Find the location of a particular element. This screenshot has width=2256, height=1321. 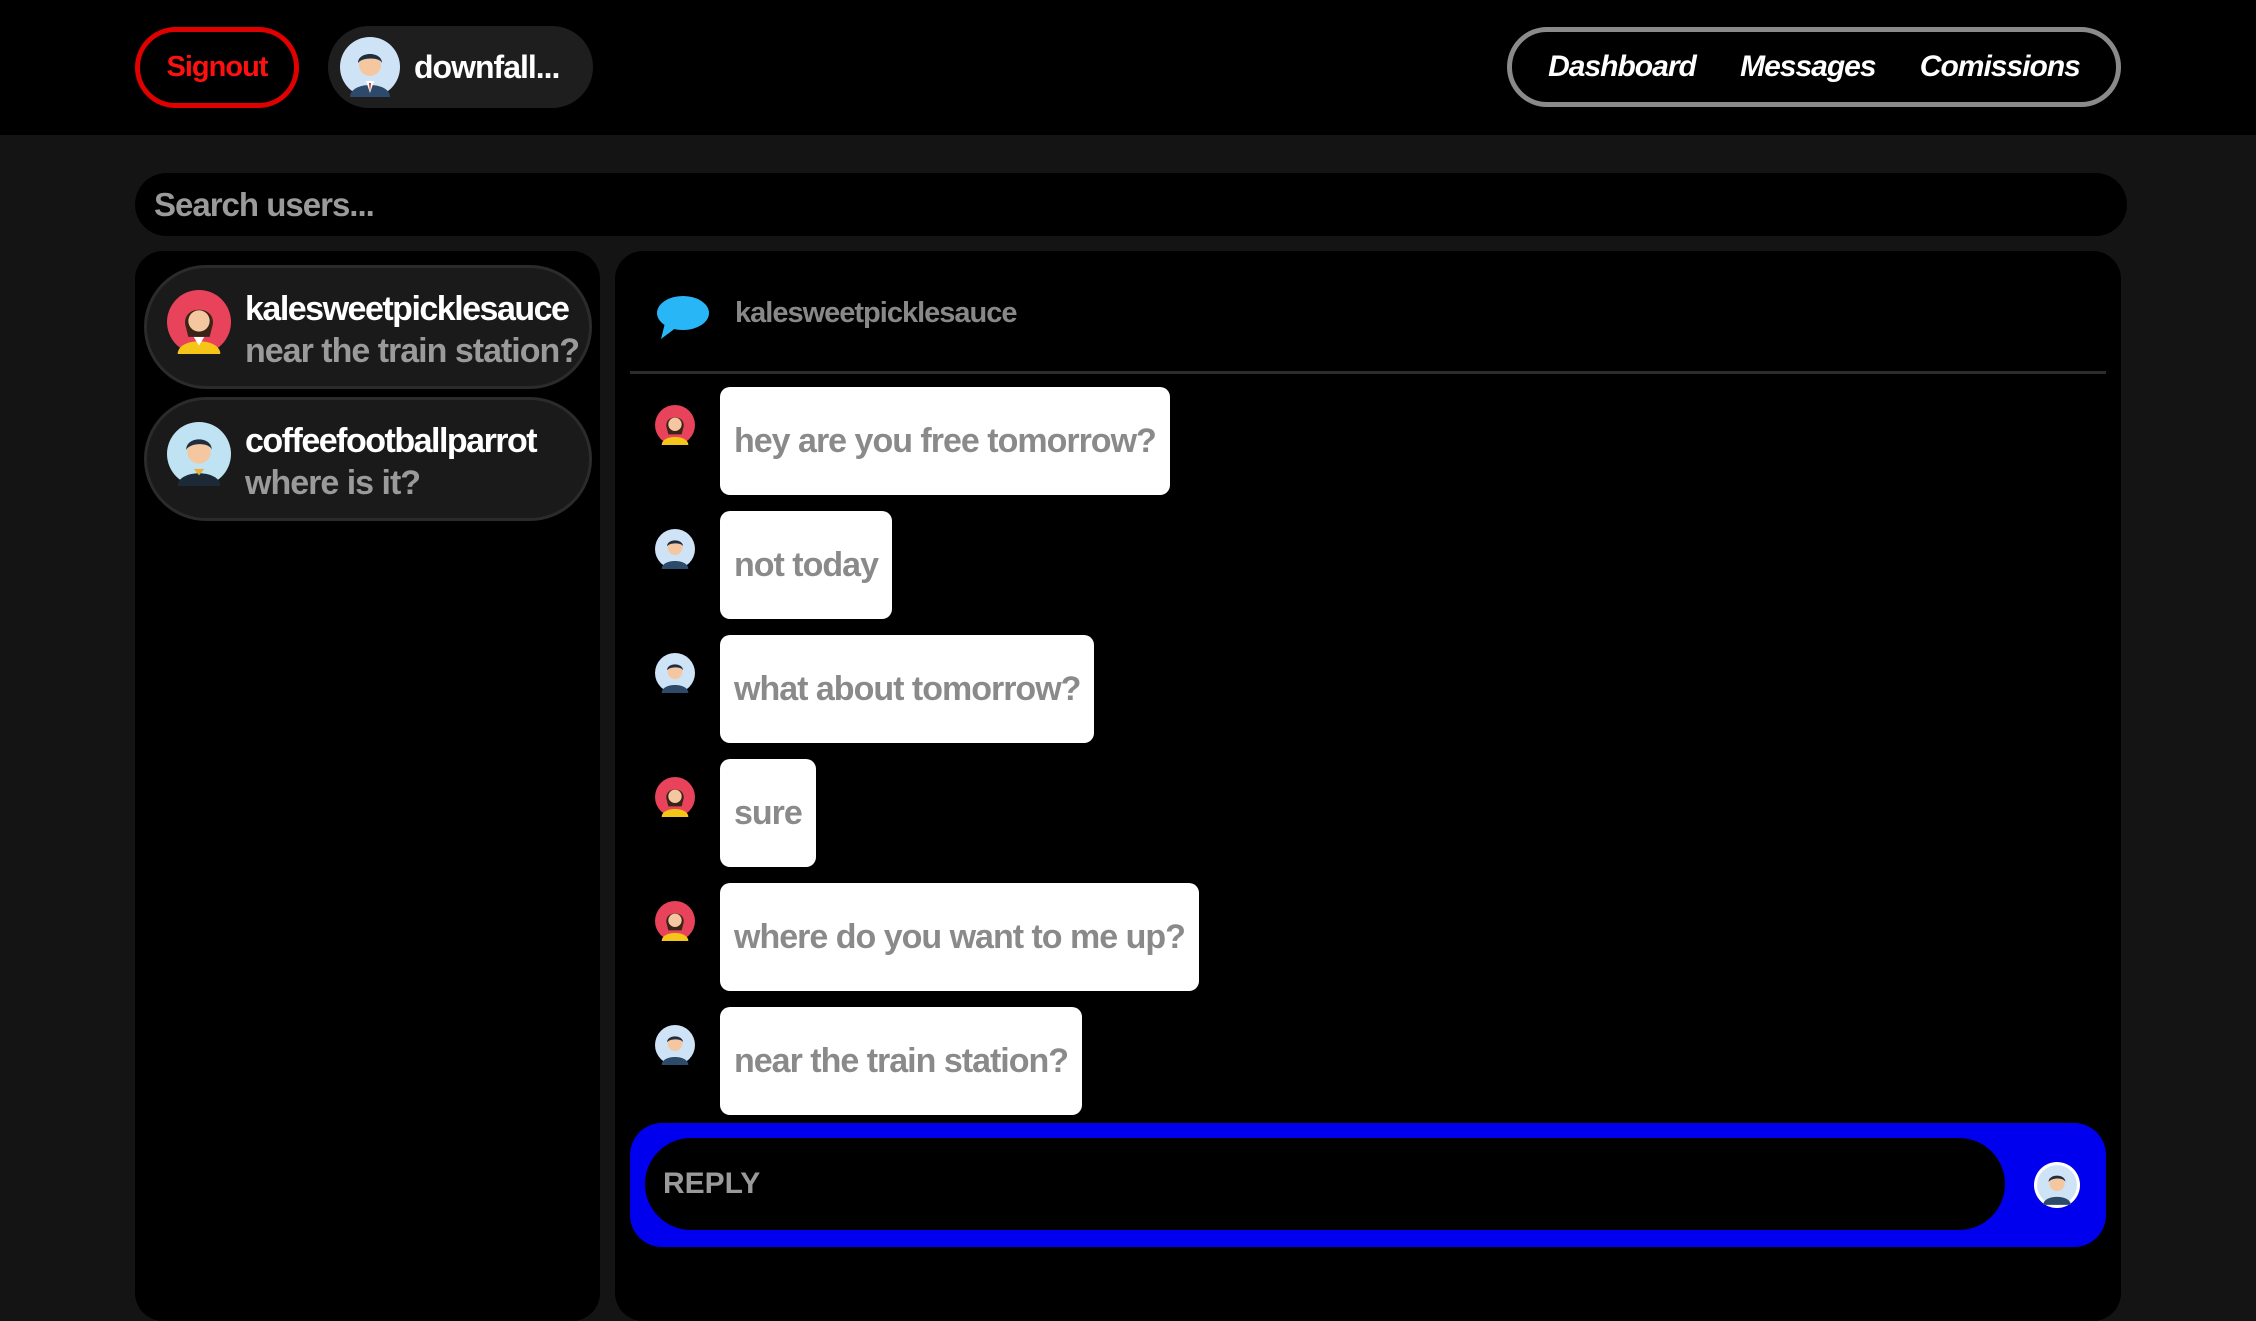

message-bubble: near the train station? is located at coordinates (901, 1061).